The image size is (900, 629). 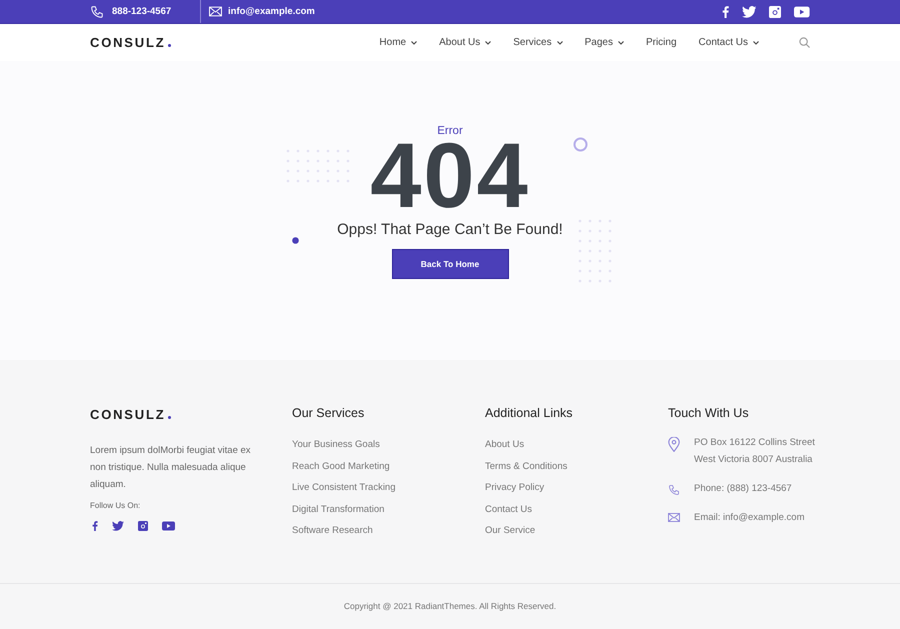 What do you see at coordinates (398, 42) in the screenshot?
I see `nav-link: Home` at bounding box center [398, 42].